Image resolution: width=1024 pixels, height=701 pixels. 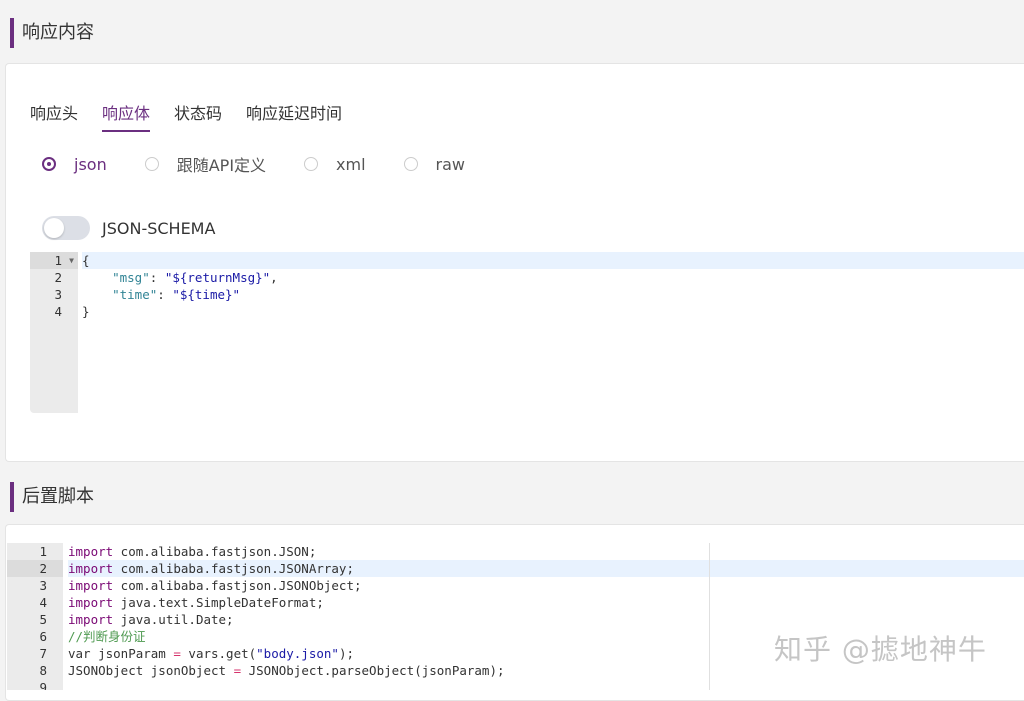 I want to click on fold-arrow-icon: ▼, so click(x=71, y=260).